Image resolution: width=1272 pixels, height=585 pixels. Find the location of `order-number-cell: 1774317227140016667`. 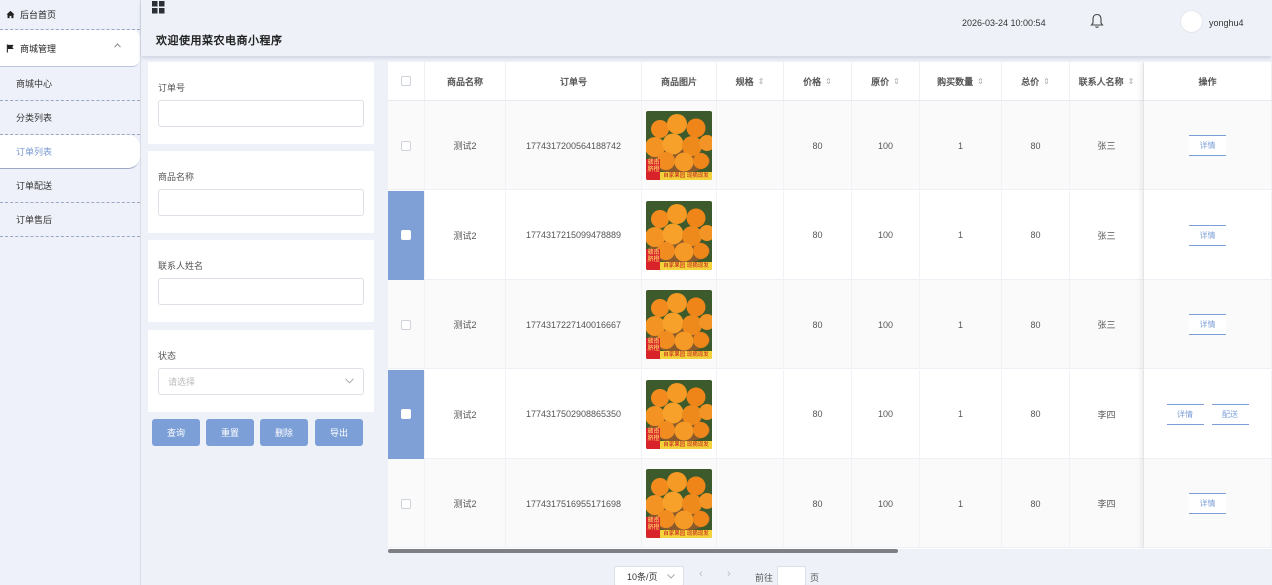

order-number-cell: 1774317227140016667 is located at coordinates (574, 325).